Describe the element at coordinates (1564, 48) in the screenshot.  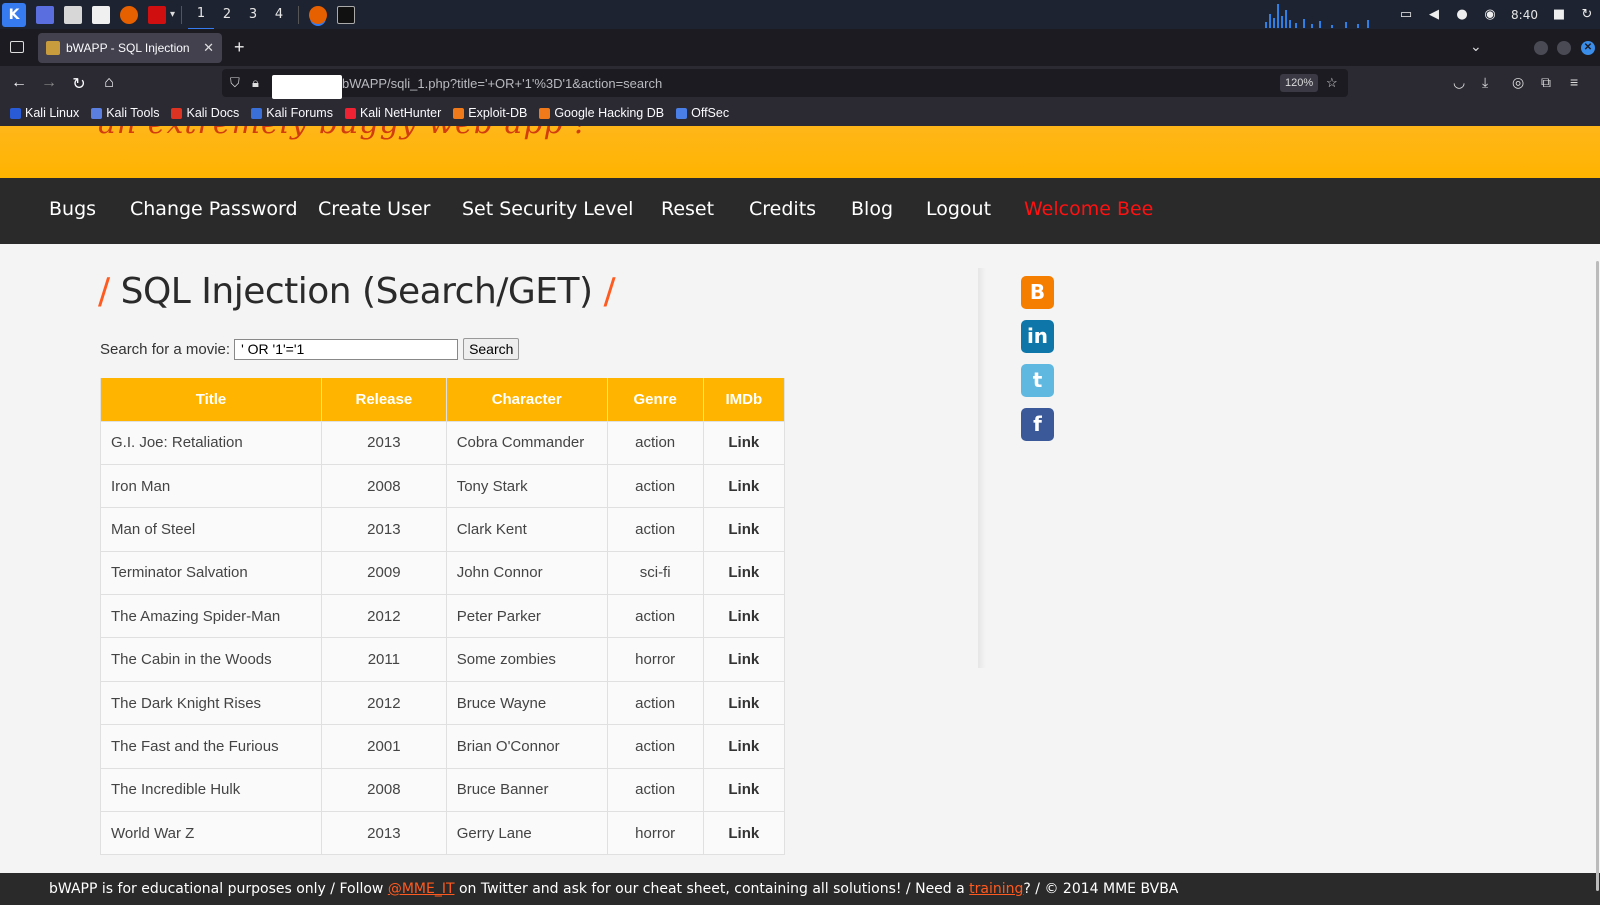
I see `maximize-button` at that location.